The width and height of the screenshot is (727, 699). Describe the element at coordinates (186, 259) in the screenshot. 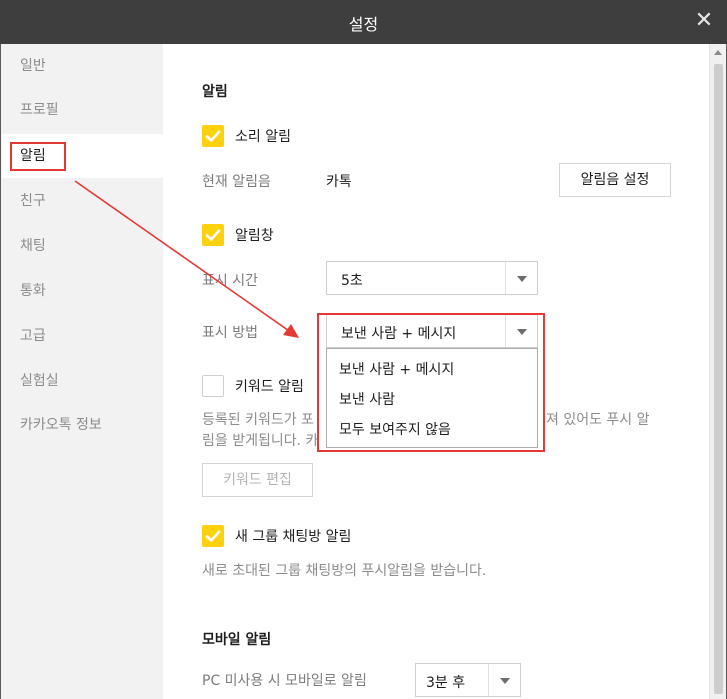

I see `annotation-arrow` at that location.